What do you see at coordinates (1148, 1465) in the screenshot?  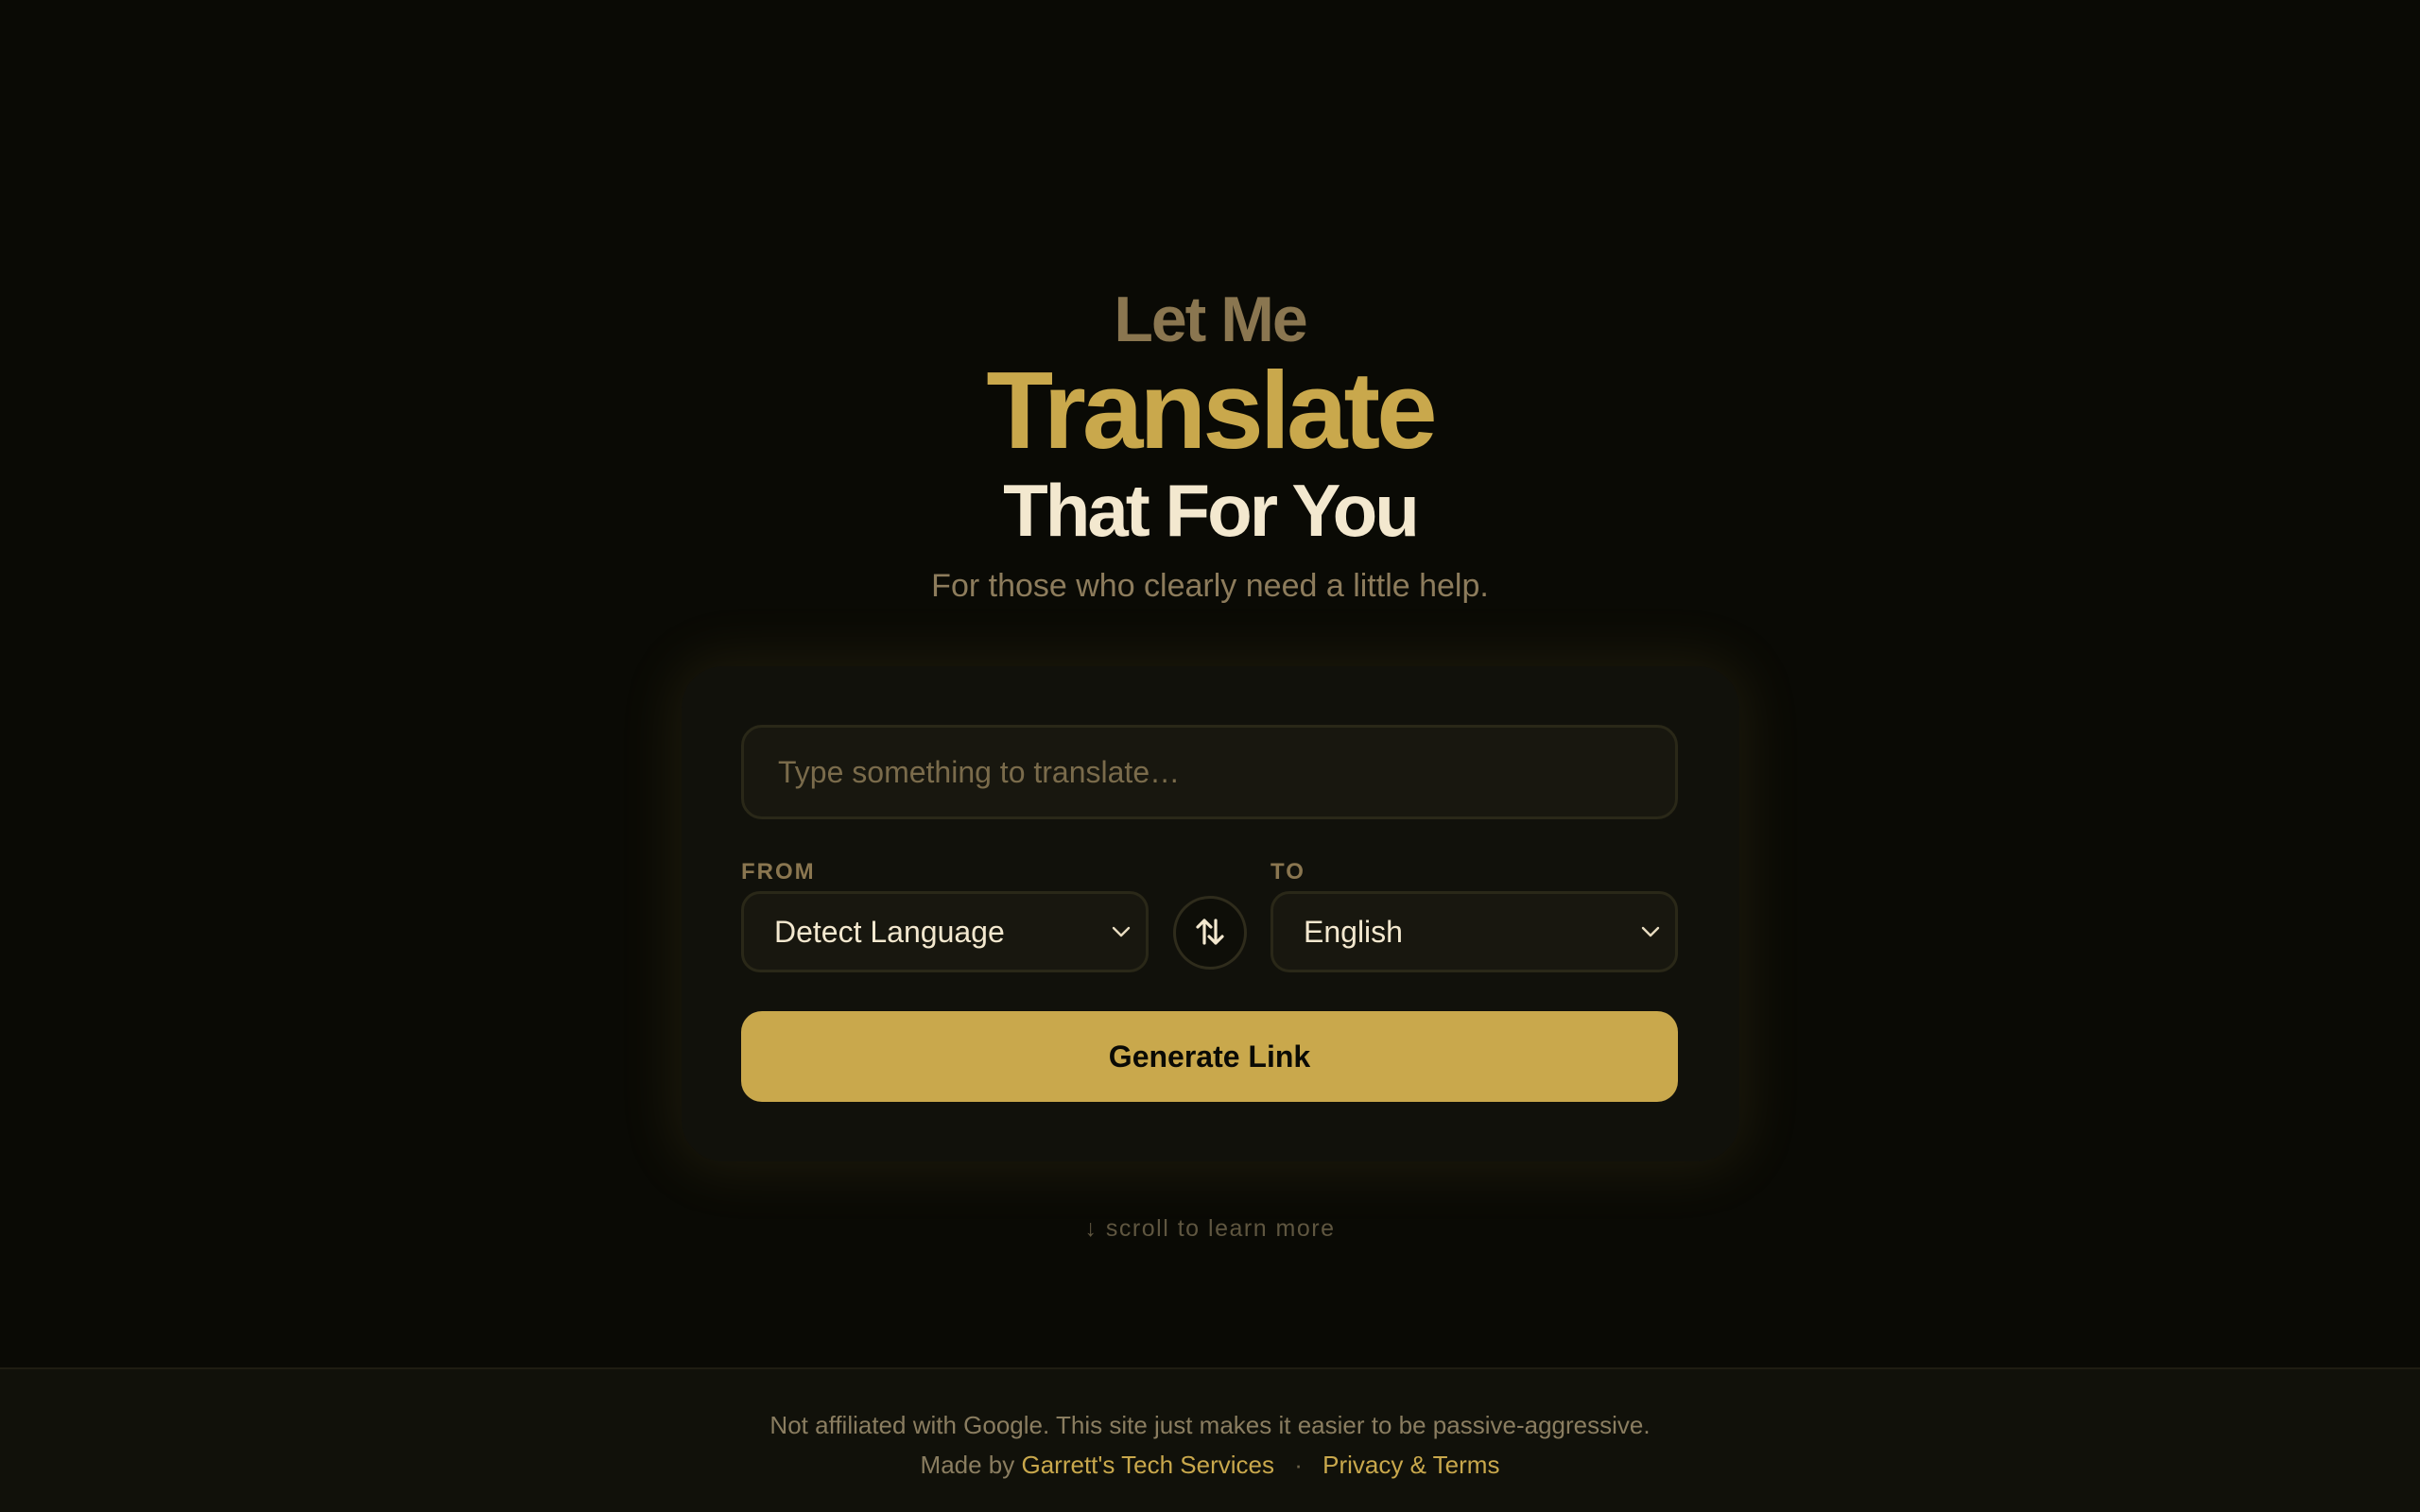 I see `garretts-tech-services-link: Garrett's Tech Services` at bounding box center [1148, 1465].